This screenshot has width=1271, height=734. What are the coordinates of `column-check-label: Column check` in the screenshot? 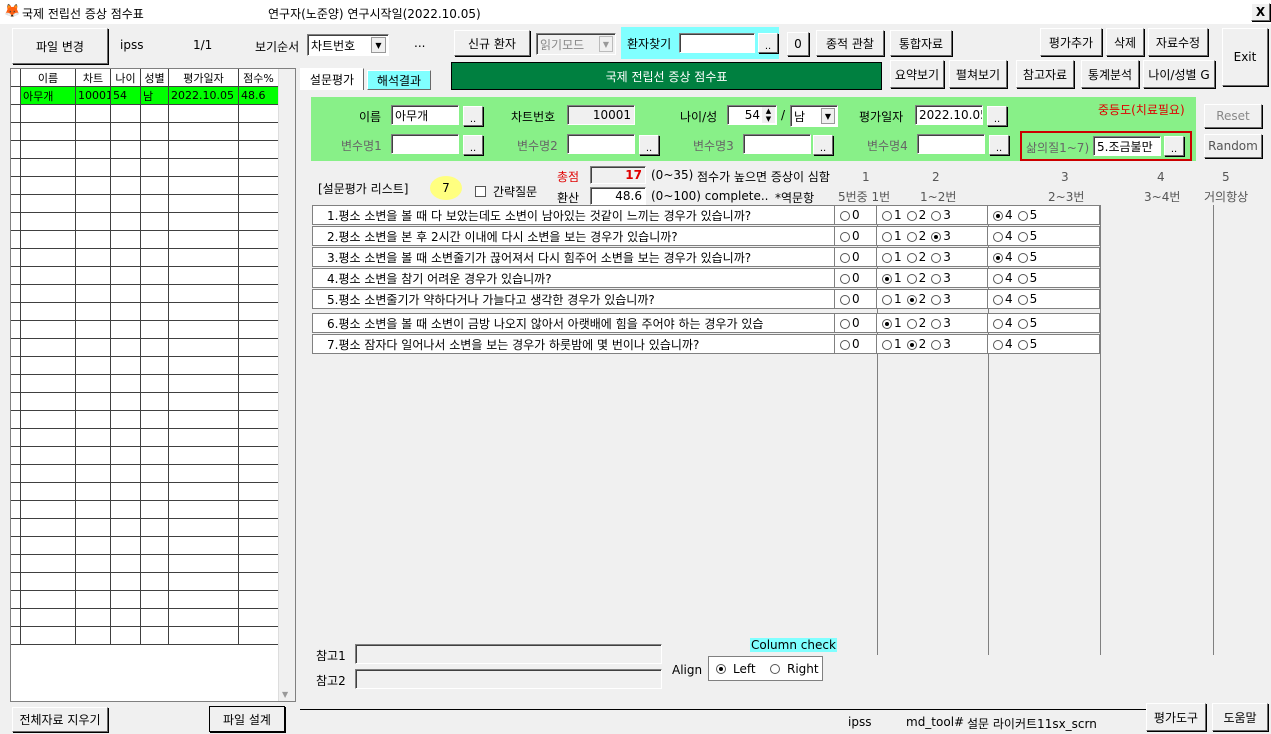 It's located at (793, 645).